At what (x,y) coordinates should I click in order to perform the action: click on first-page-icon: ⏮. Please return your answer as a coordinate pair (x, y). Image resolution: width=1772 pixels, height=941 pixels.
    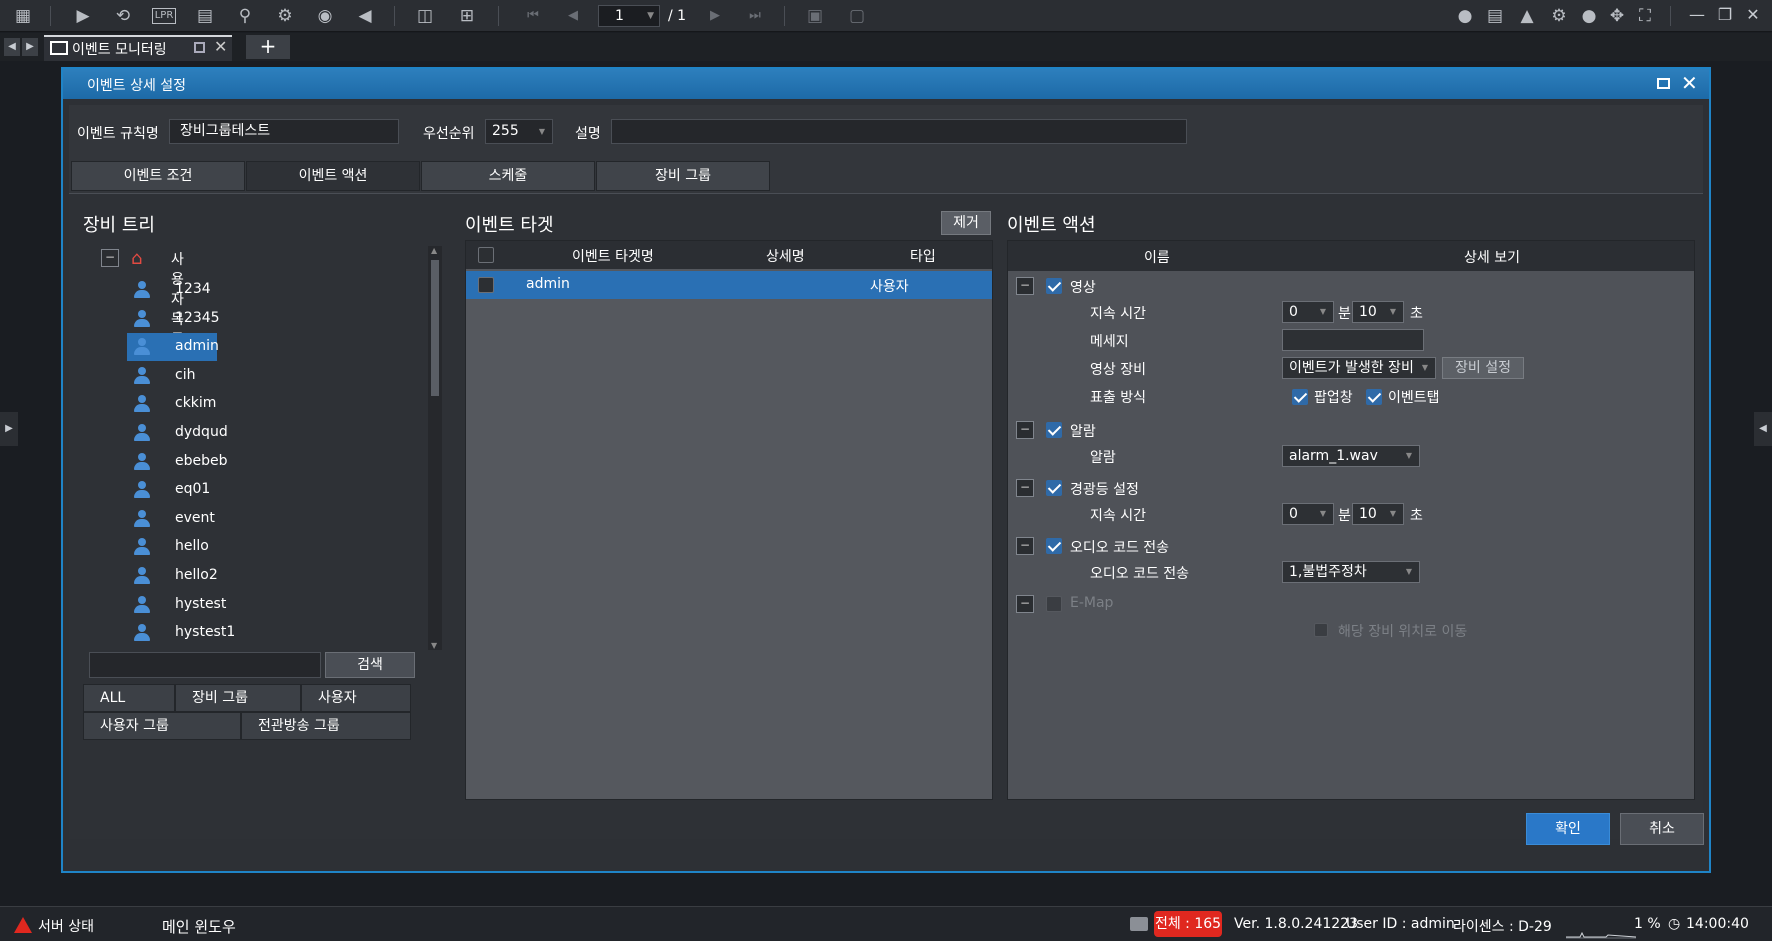
    Looking at the image, I should click on (533, 16).